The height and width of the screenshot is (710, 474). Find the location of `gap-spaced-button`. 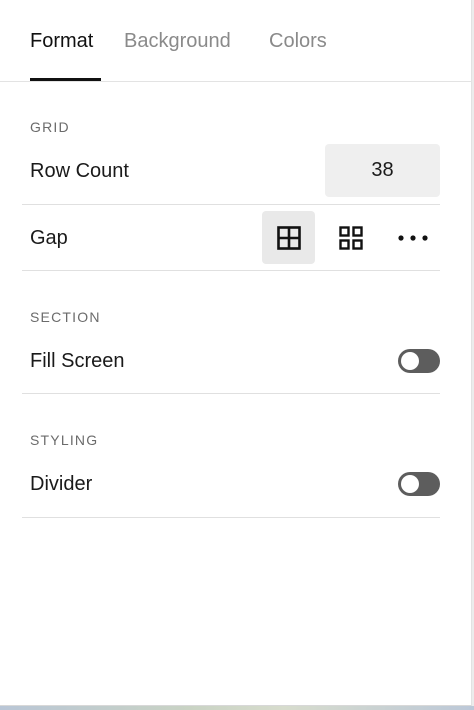

gap-spaced-button is located at coordinates (350, 237).